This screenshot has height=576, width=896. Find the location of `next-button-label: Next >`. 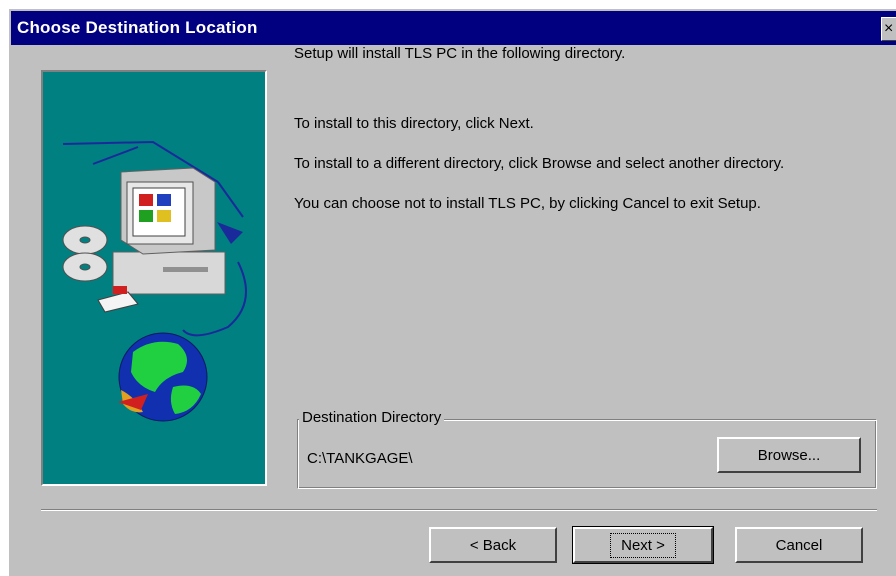

next-button-label: Next > is located at coordinates (643, 545).